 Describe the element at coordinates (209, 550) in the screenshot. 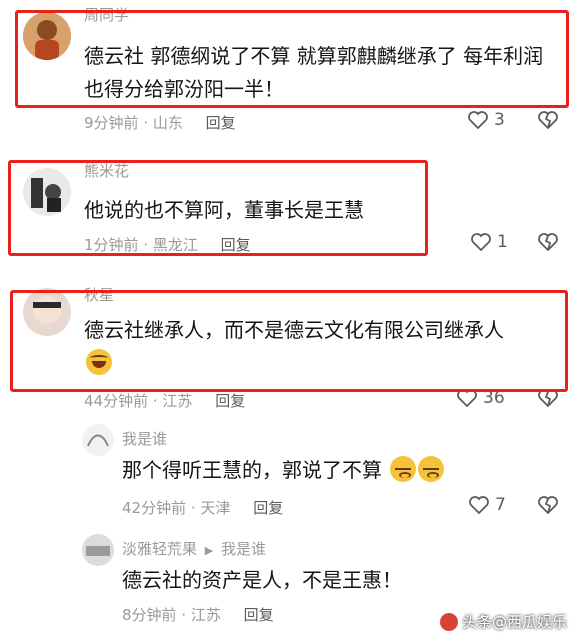

I see `reply-arrow-icon: ▶` at that location.